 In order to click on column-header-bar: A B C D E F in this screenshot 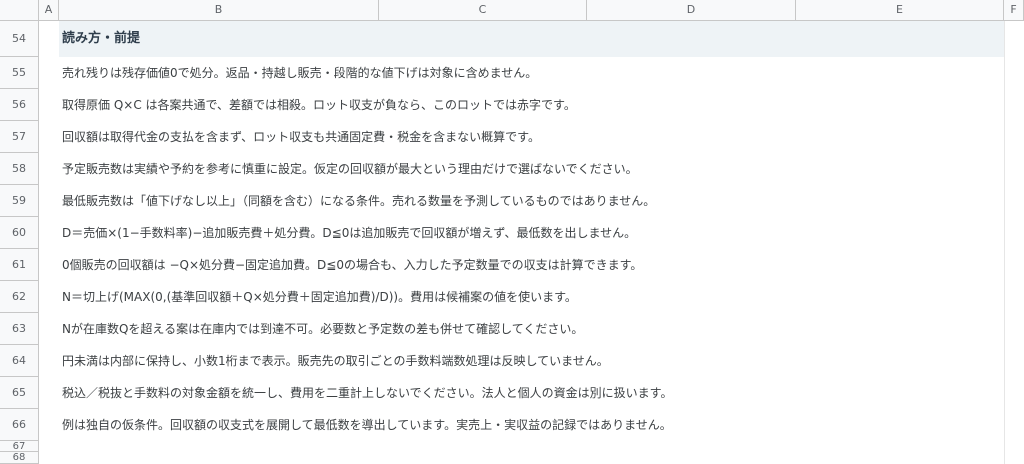, I will do `click(512, 10)`.